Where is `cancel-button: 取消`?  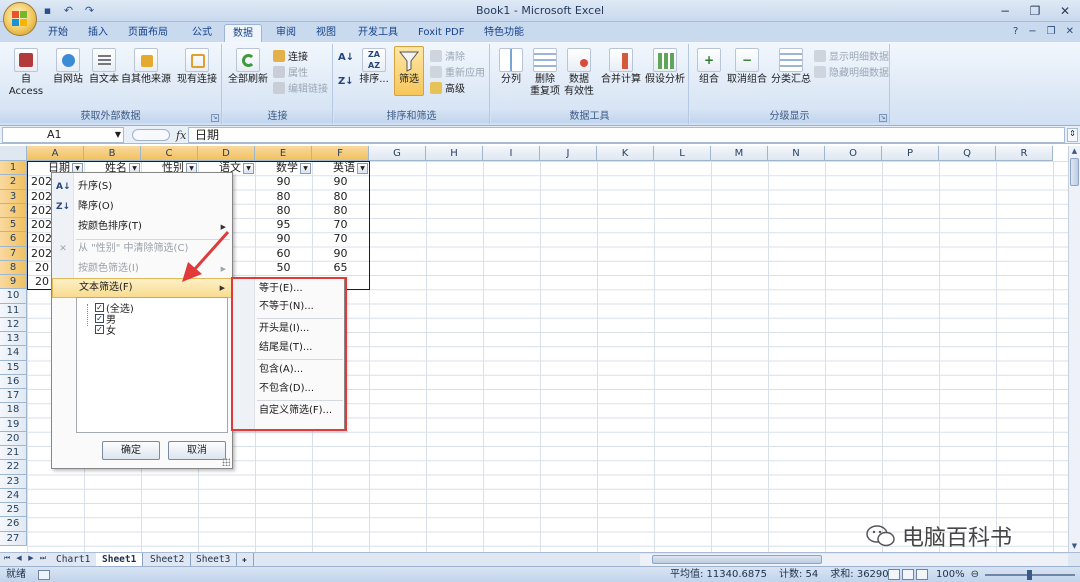 cancel-button: 取消 is located at coordinates (197, 450).